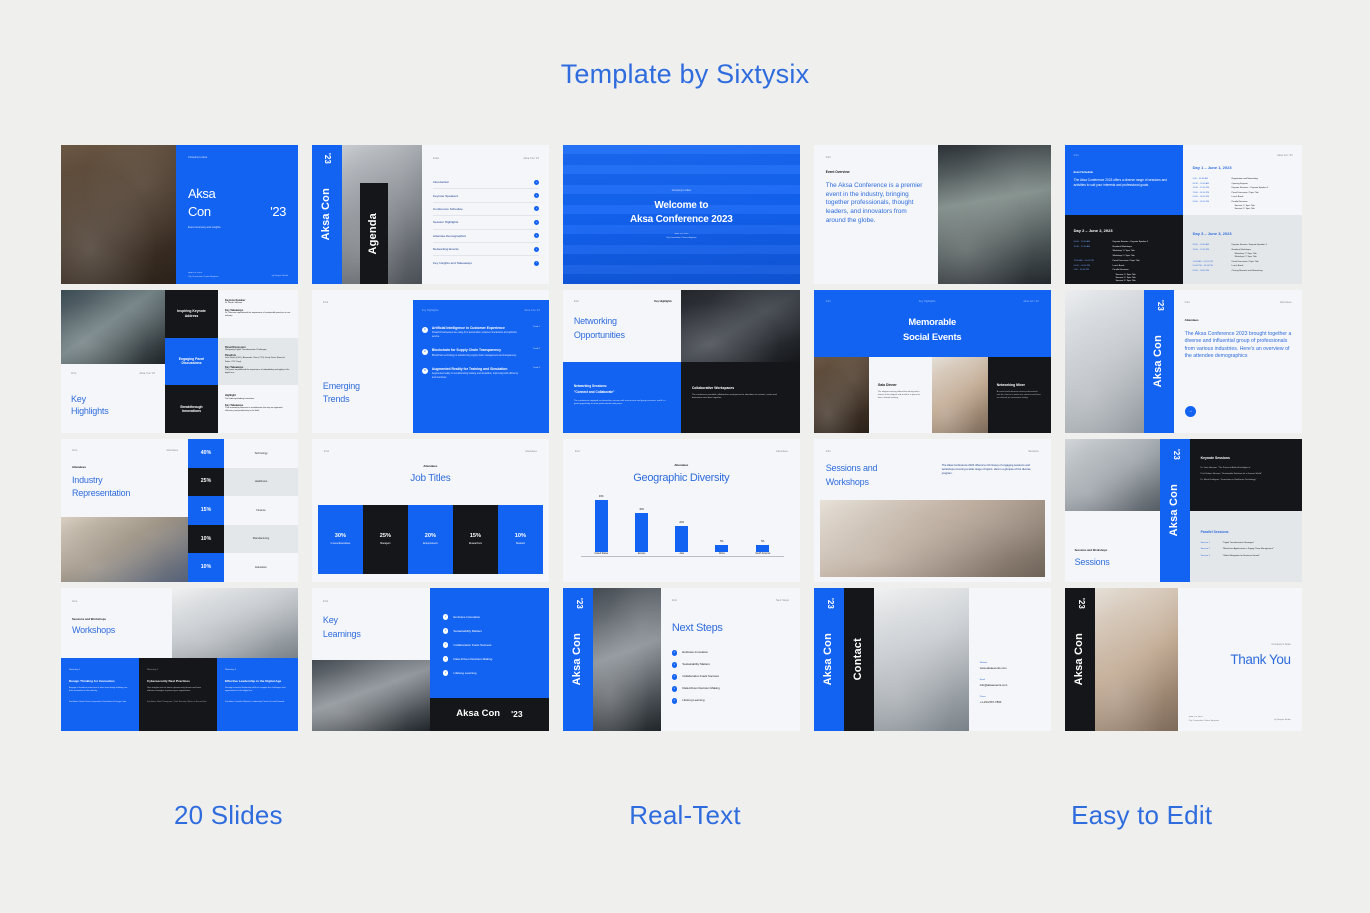 This screenshot has height=913, width=1370. I want to click on trends-title-1: Emerging, so click(341, 386).